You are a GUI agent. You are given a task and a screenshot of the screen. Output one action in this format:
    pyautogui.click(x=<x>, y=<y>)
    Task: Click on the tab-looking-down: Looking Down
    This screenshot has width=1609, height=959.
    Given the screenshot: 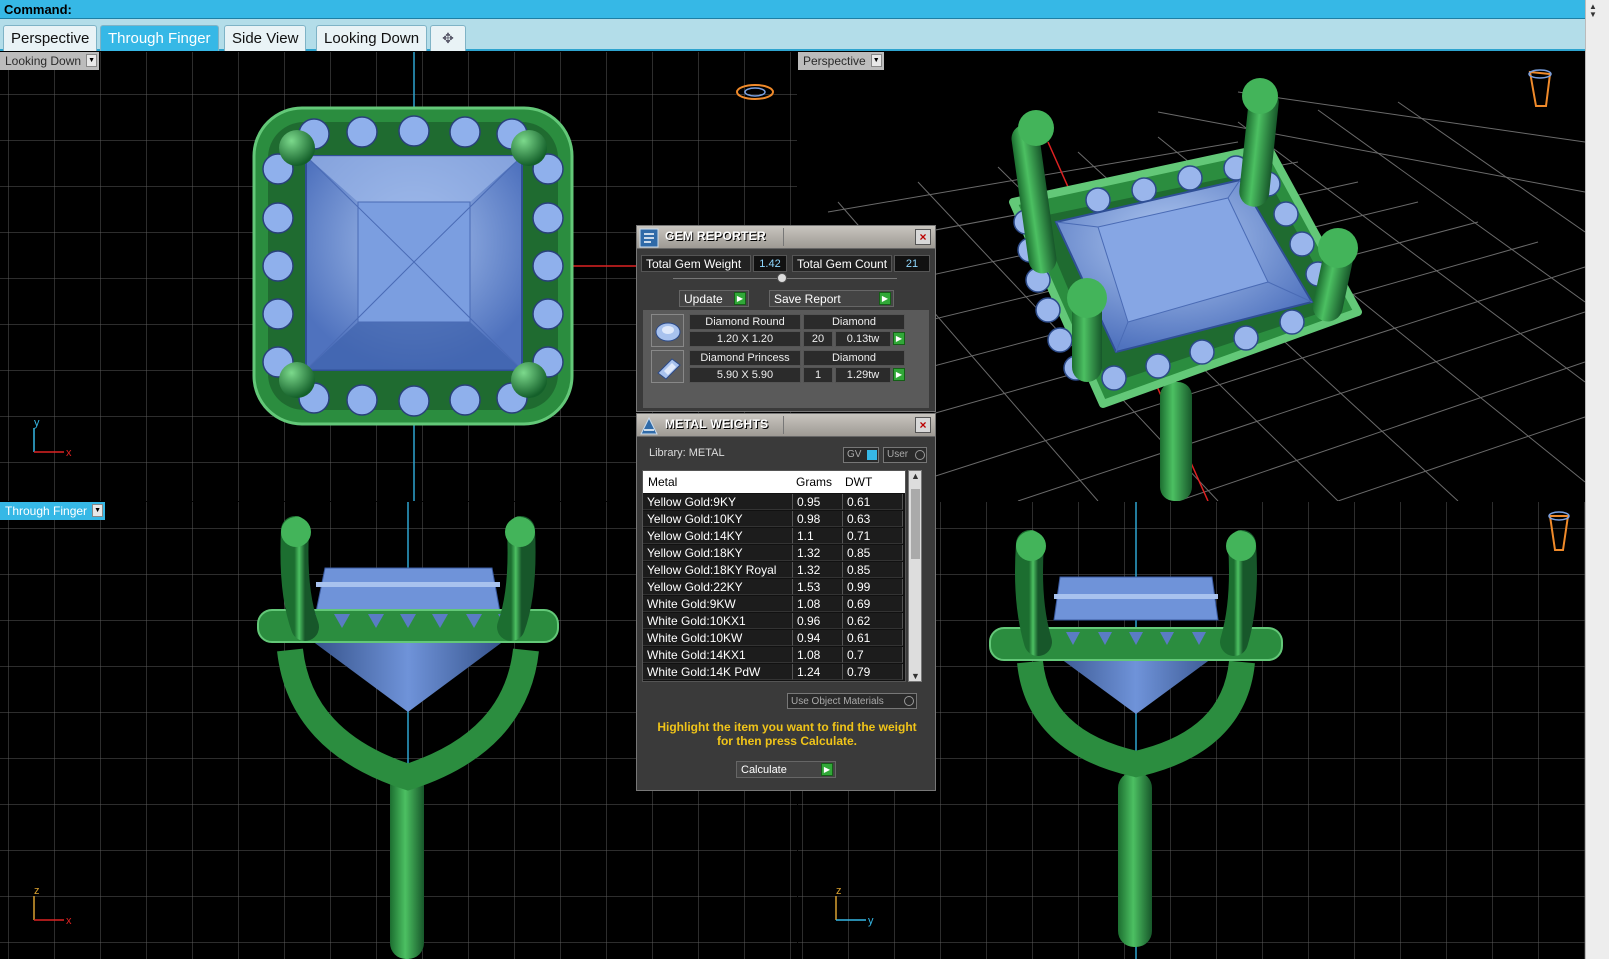 What is the action you would take?
    pyautogui.click(x=372, y=38)
    